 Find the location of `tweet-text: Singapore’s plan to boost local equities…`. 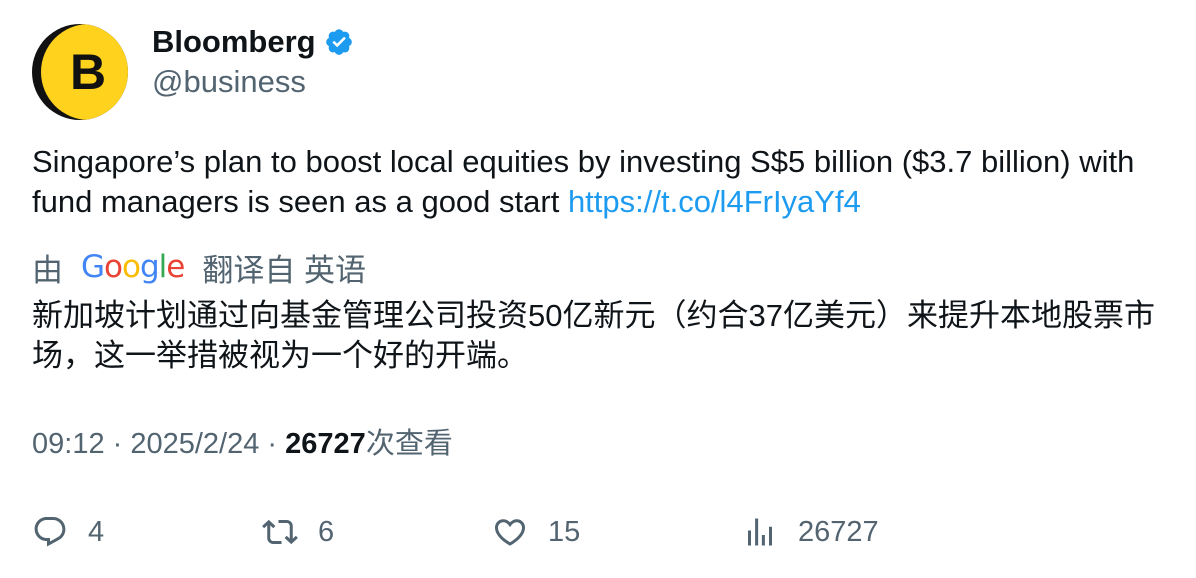

tweet-text: Singapore’s plan to boost local equities… is located at coordinates (602, 182).